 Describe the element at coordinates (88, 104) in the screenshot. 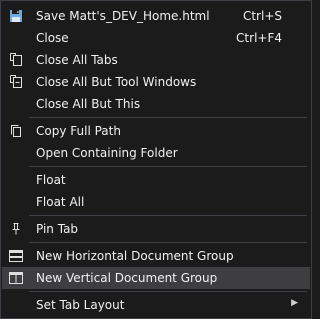

I see `menu-item-label: Close All But This` at that location.